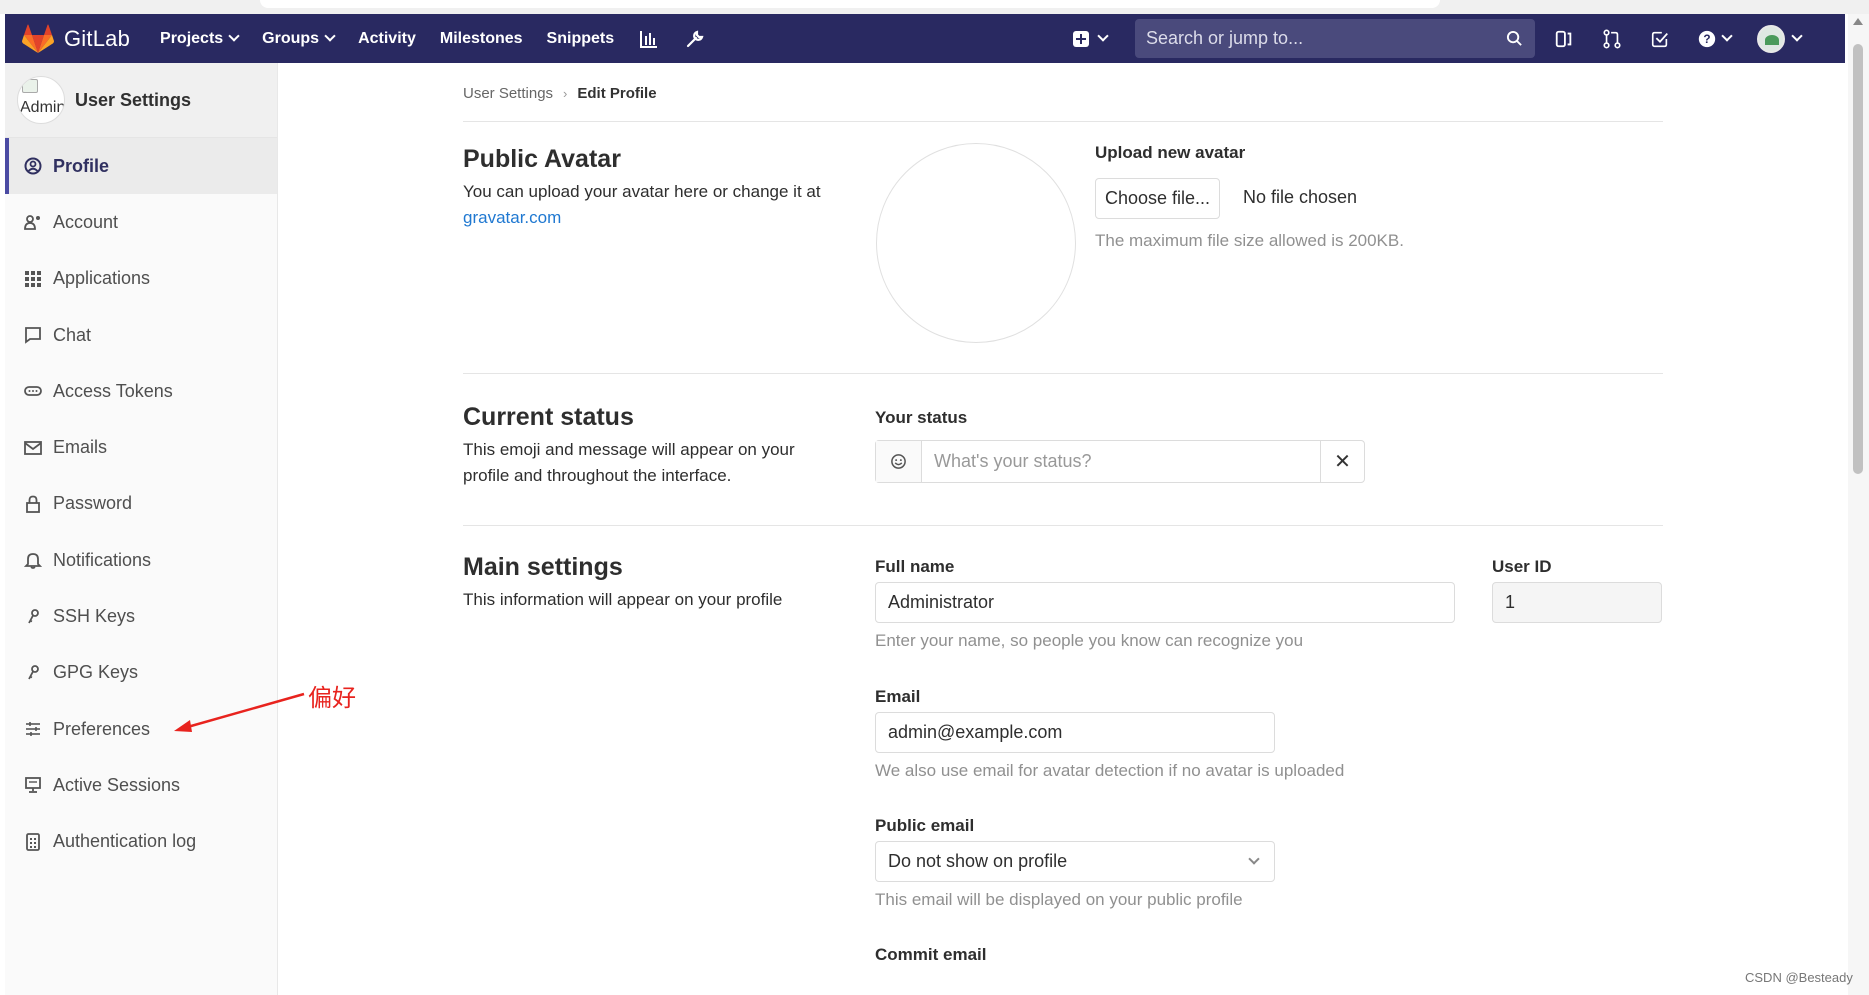 Image resolution: width=1869 pixels, height=995 pixels. I want to click on gravatar-link: gravatar.com, so click(512, 217).